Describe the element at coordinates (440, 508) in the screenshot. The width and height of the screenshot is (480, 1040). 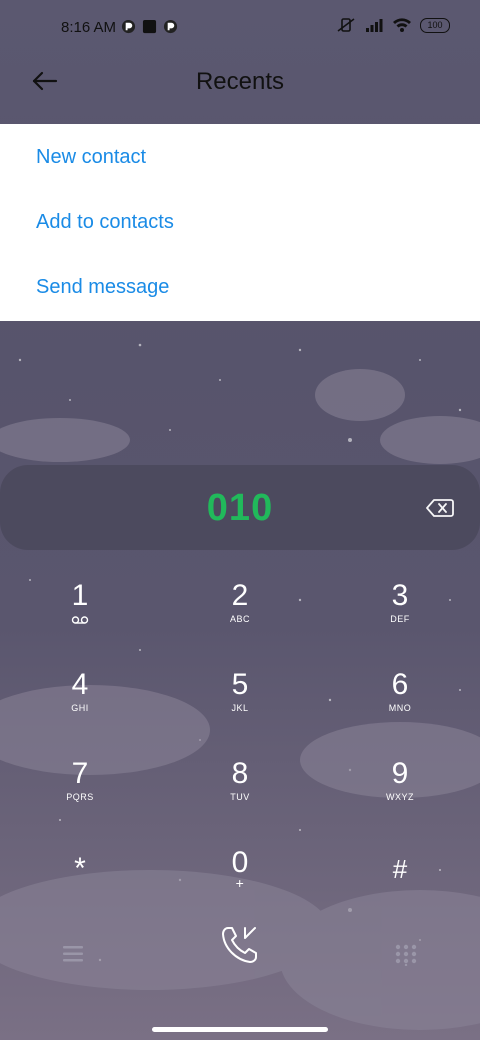
I see `backspace-icon` at that location.